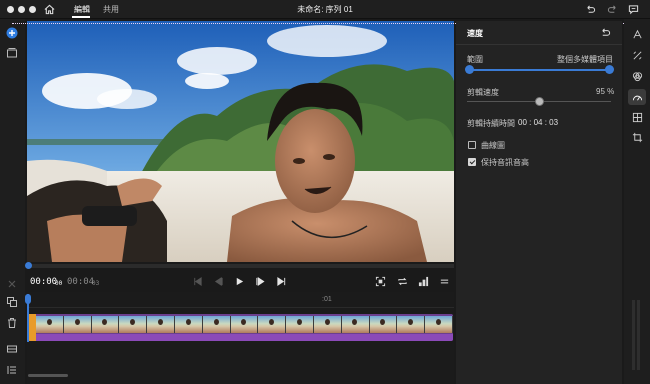 Image resolution: width=650 pixels, height=384 pixels. What do you see at coordinates (28, 299) in the screenshot?
I see `playhead-handle` at bounding box center [28, 299].